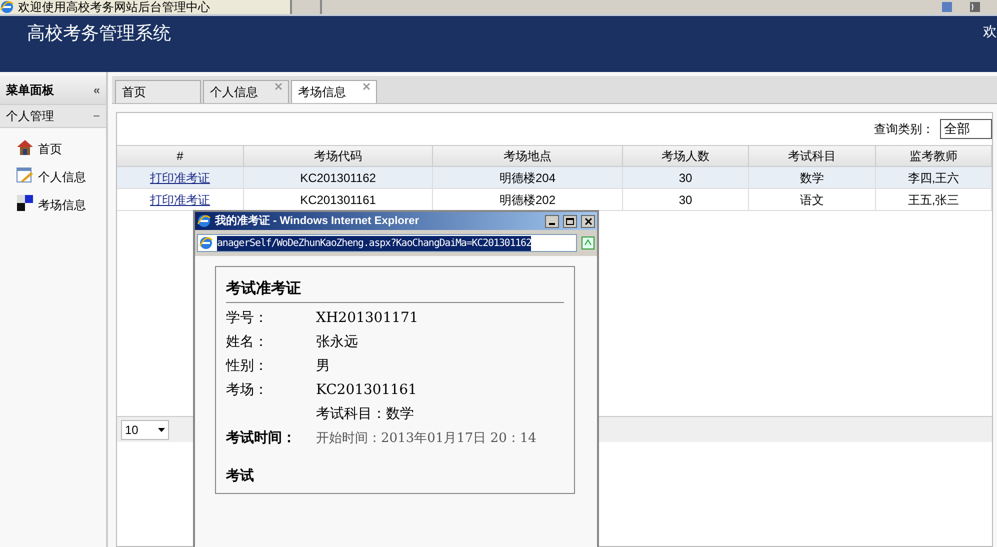  I want to click on table-cell: 数学, so click(812, 177).